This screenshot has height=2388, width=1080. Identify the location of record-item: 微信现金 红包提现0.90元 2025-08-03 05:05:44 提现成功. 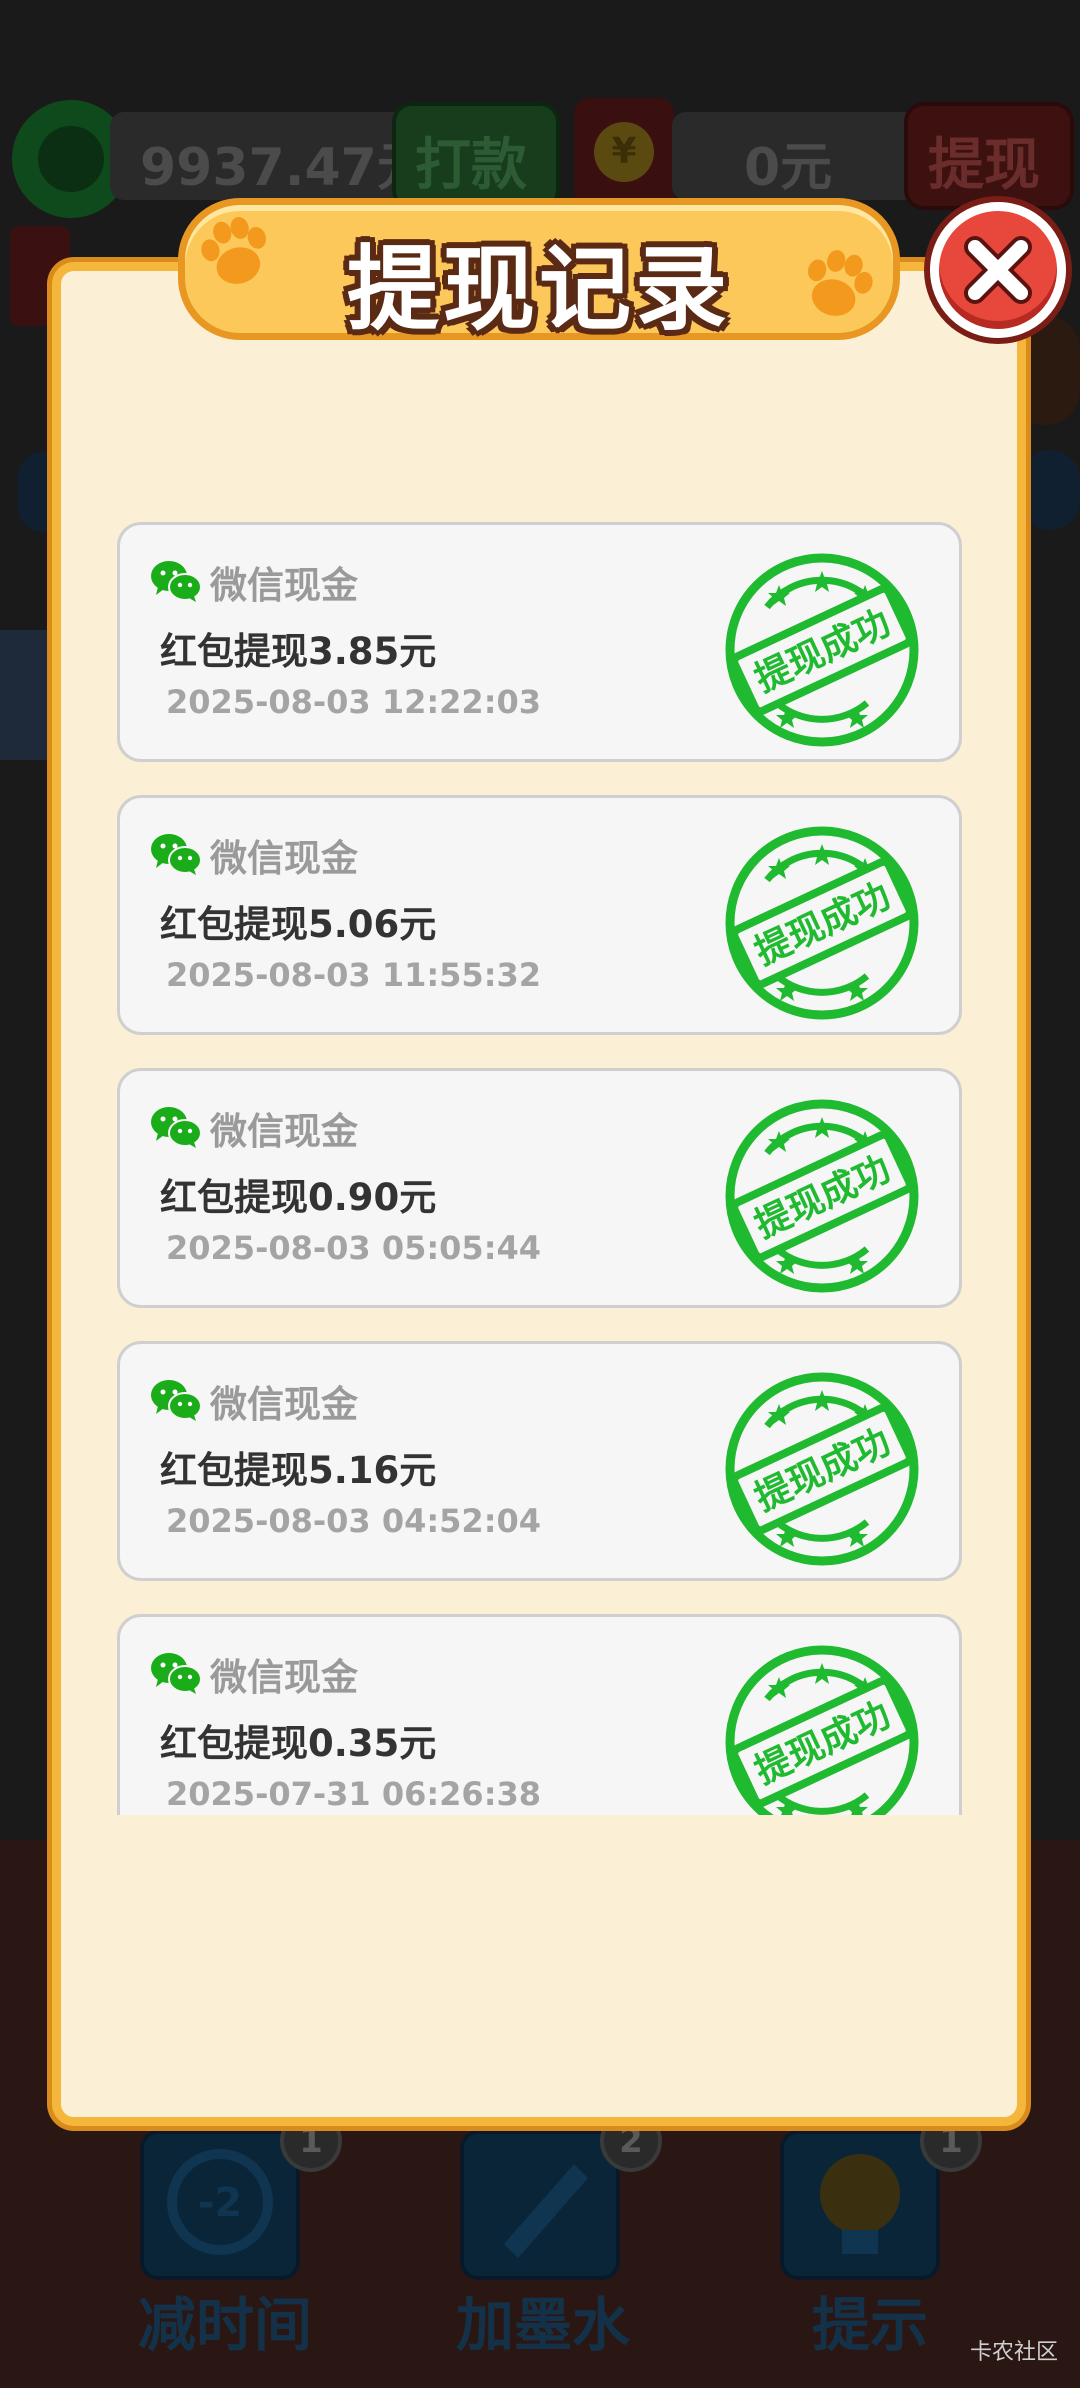
(539, 1188).